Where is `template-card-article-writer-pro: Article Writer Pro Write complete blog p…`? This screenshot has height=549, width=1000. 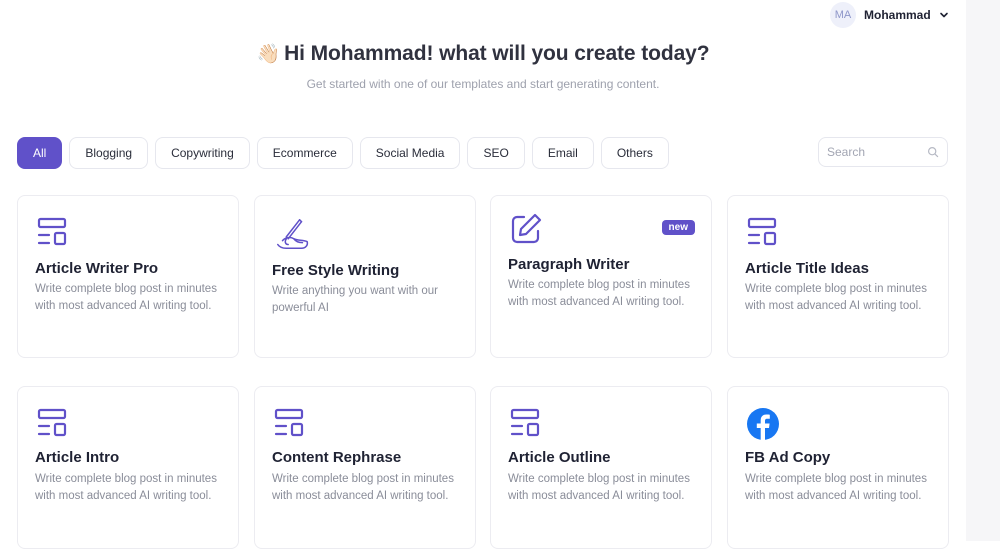
template-card-article-writer-pro: Article Writer Pro Write complete blog p… is located at coordinates (128, 276).